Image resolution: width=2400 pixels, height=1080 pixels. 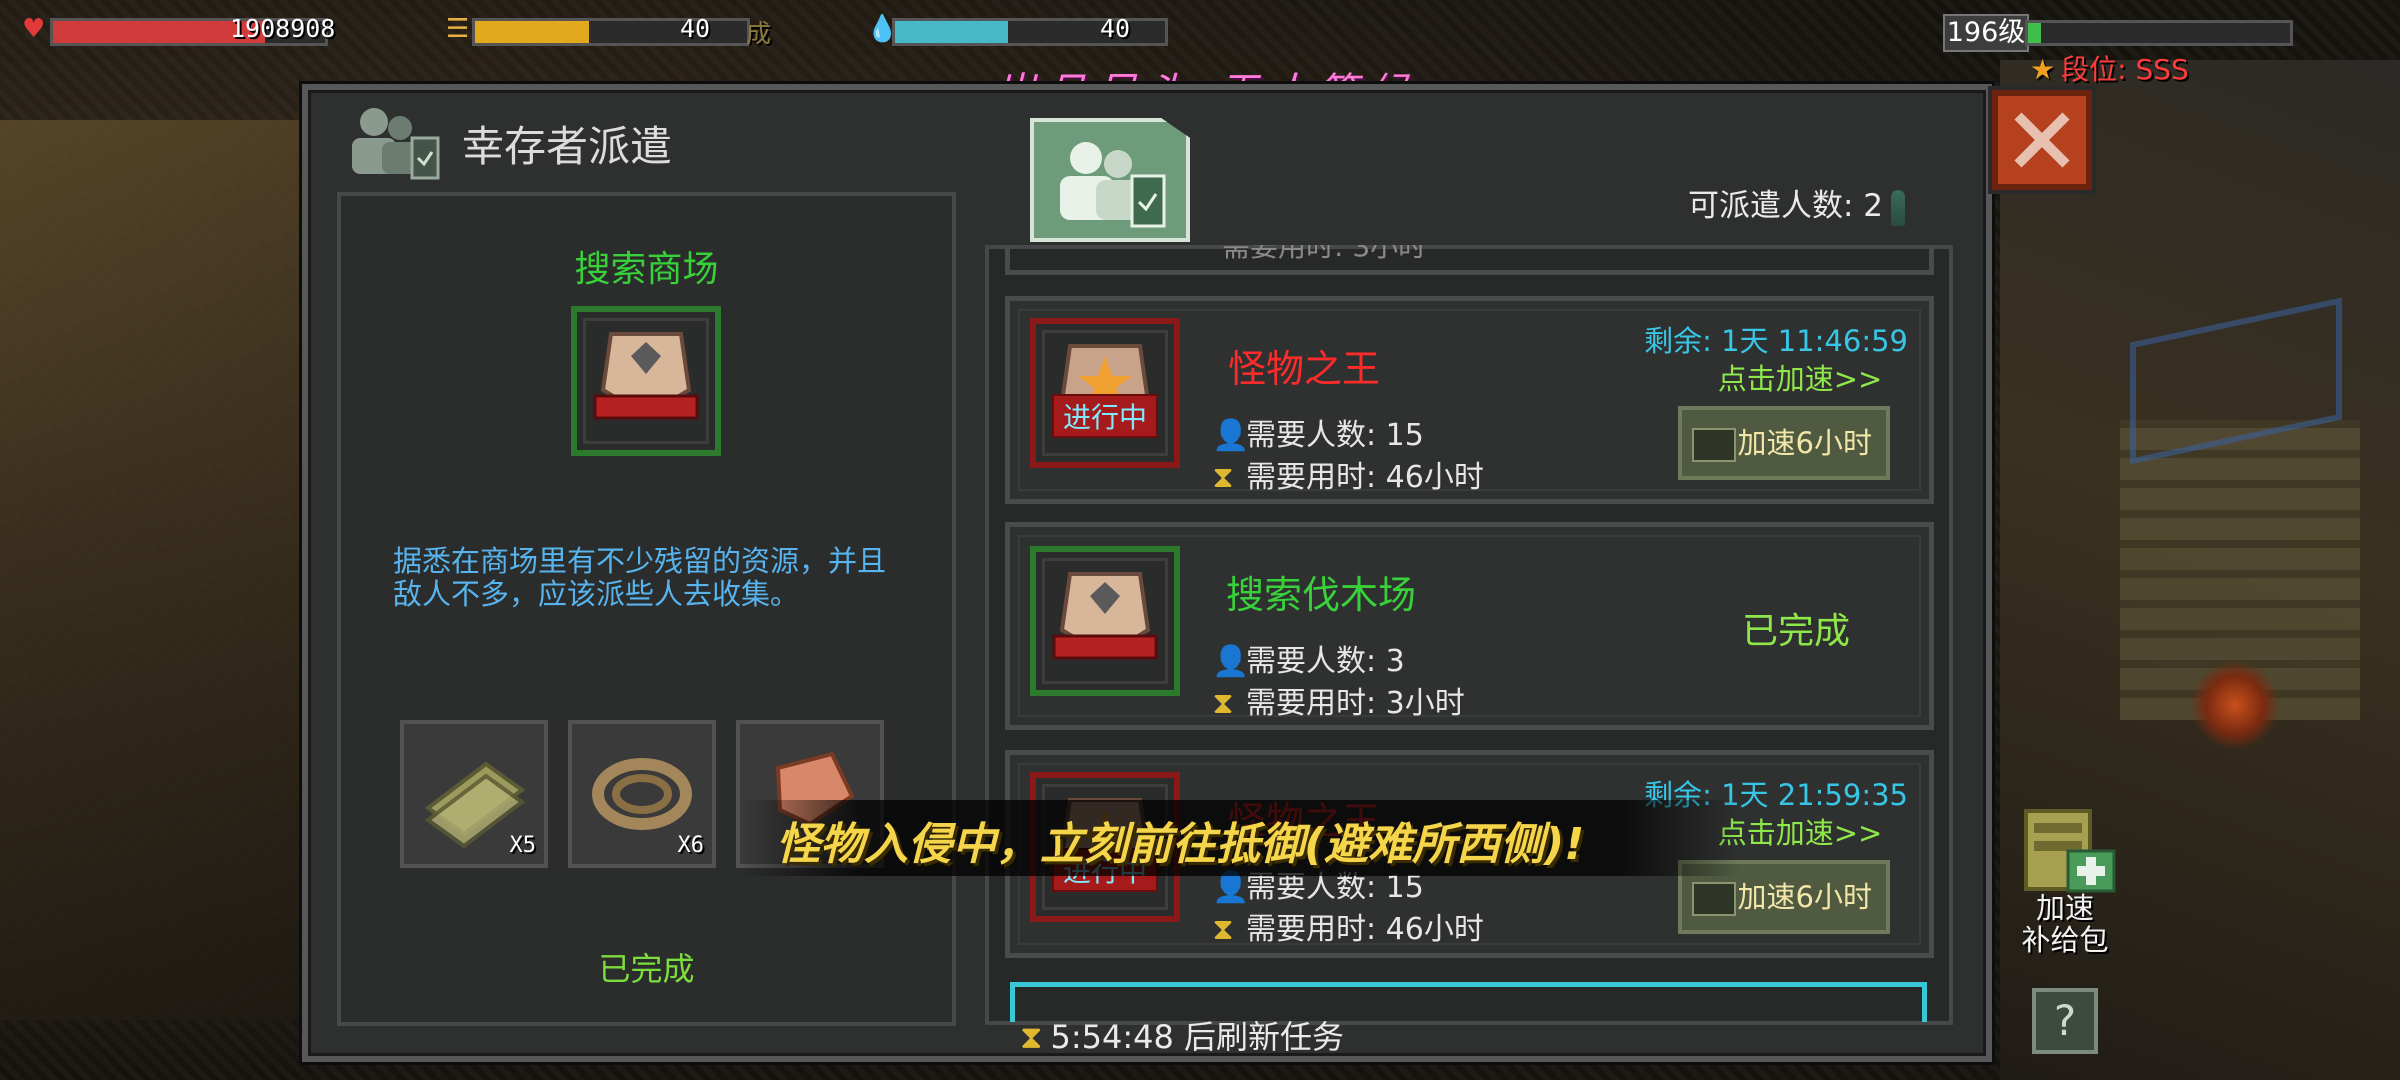 What do you see at coordinates (1105, 393) in the screenshot?
I see `mission-emblem: 进行中` at bounding box center [1105, 393].